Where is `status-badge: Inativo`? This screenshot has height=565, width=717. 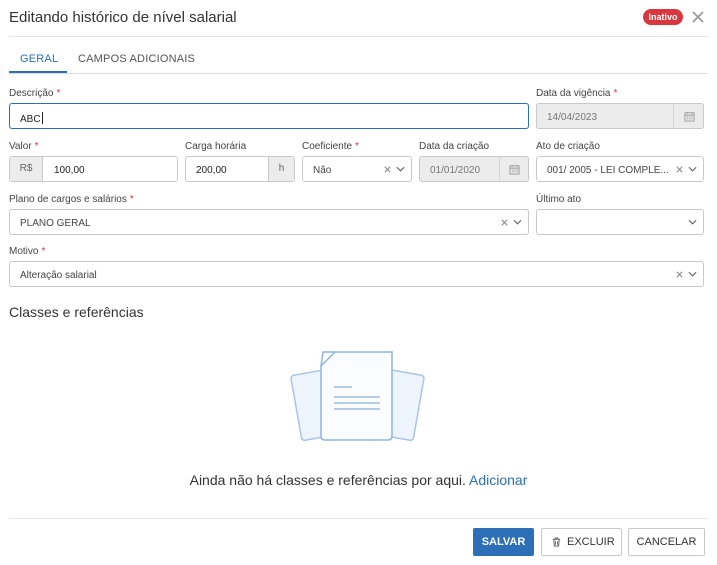
status-badge: Inativo is located at coordinates (663, 17).